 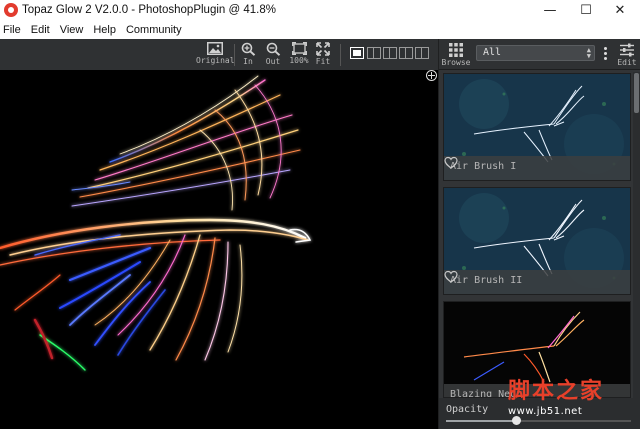 What do you see at coordinates (248, 49) in the screenshot?
I see `zoom-in-icon` at bounding box center [248, 49].